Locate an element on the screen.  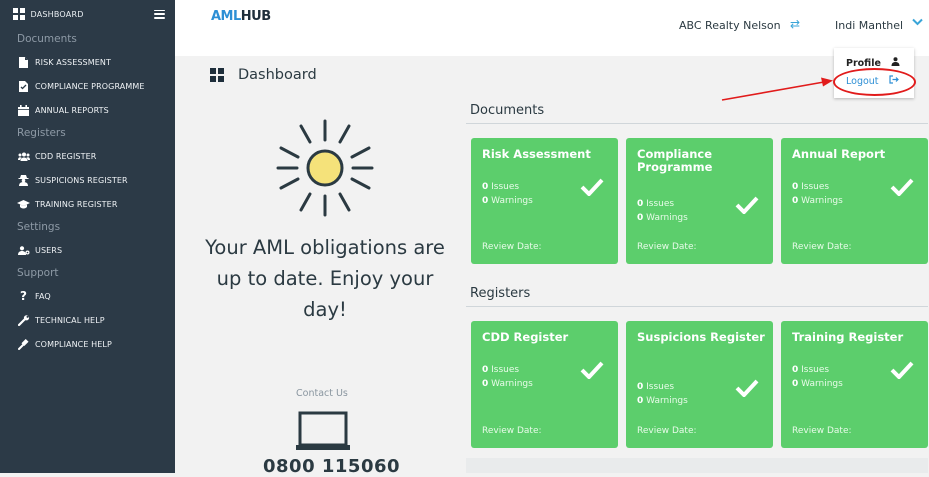
question-icon: ? is located at coordinates (23, 296).